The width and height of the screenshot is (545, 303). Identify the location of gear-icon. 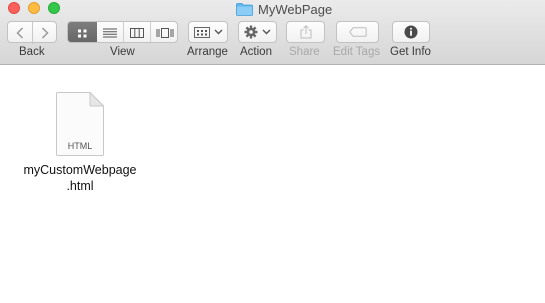
(251, 32).